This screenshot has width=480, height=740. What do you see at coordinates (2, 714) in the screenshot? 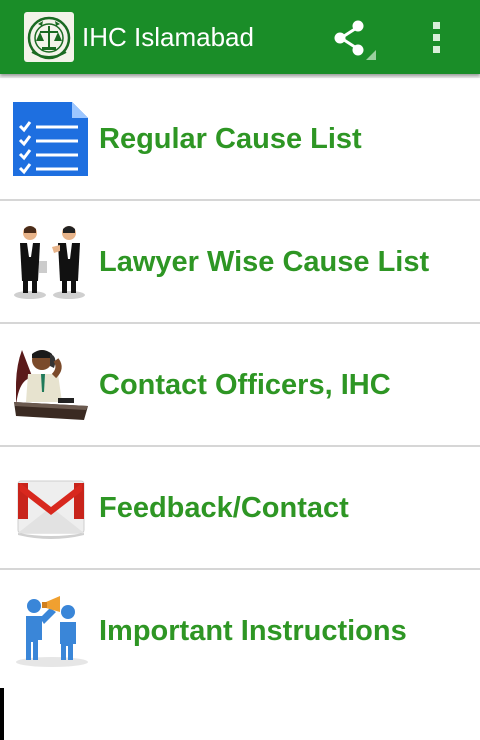
I see `screen-edge-artifact` at bounding box center [2, 714].